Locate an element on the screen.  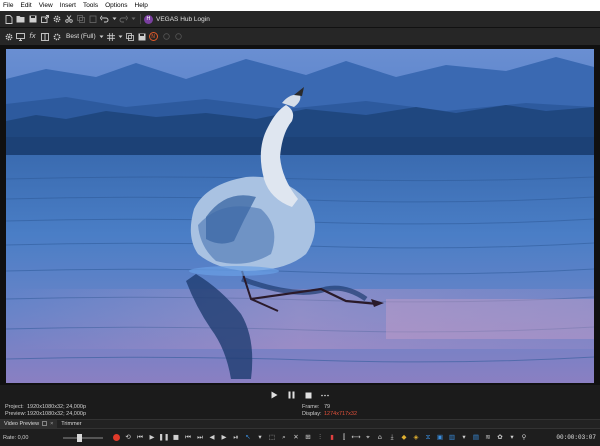
go-to-start-icon: ⏮ is located at coordinates (188, 437).